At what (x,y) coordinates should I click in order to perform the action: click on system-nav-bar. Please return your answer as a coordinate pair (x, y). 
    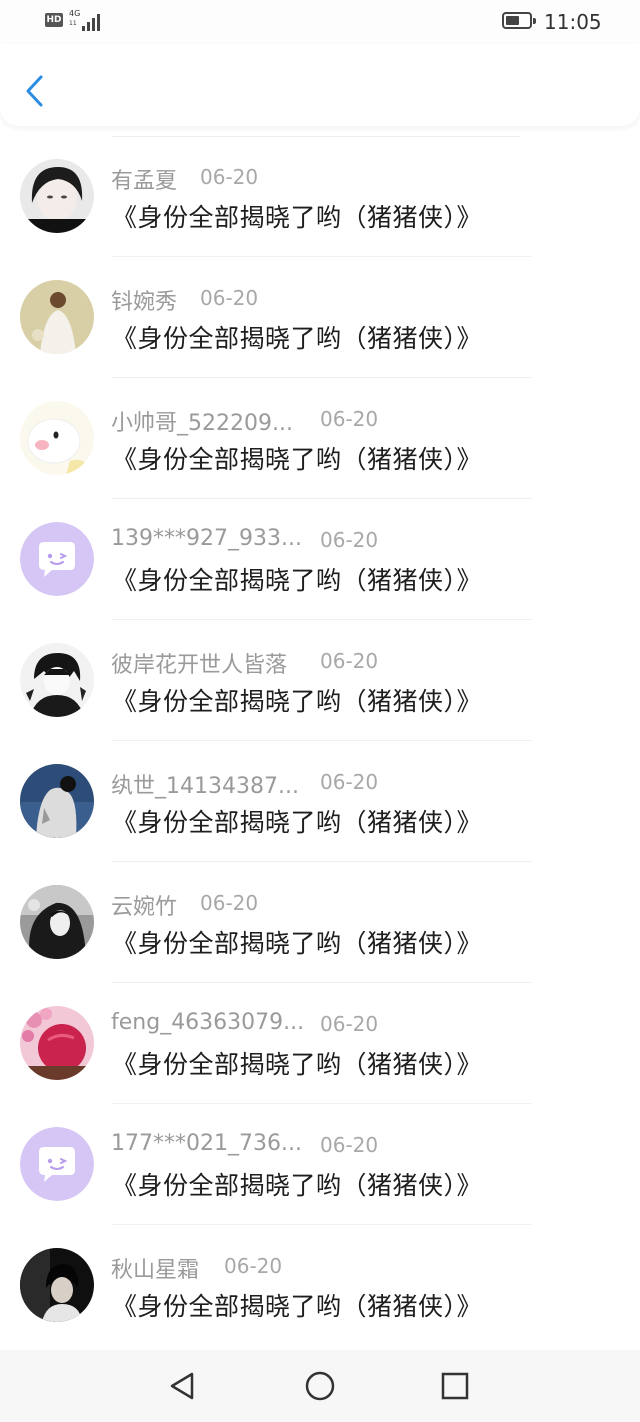
    Looking at the image, I should click on (320, 1386).